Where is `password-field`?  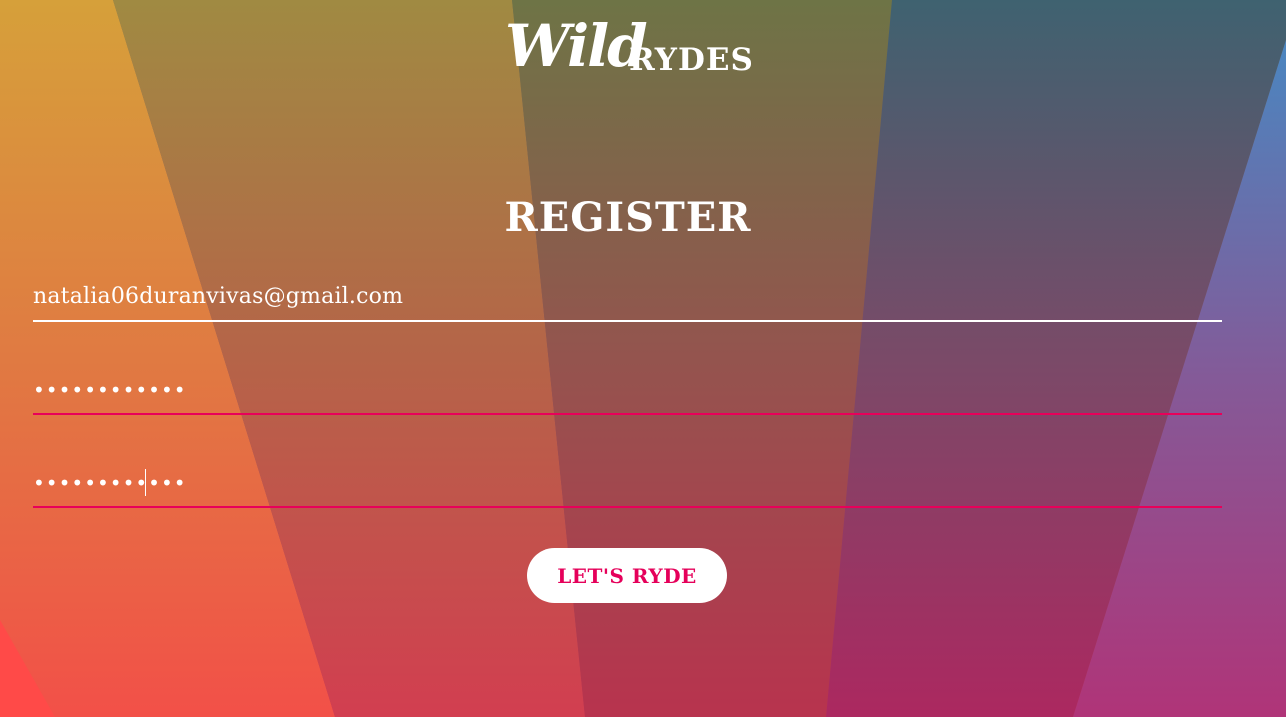 password-field is located at coordinates (627, 392).